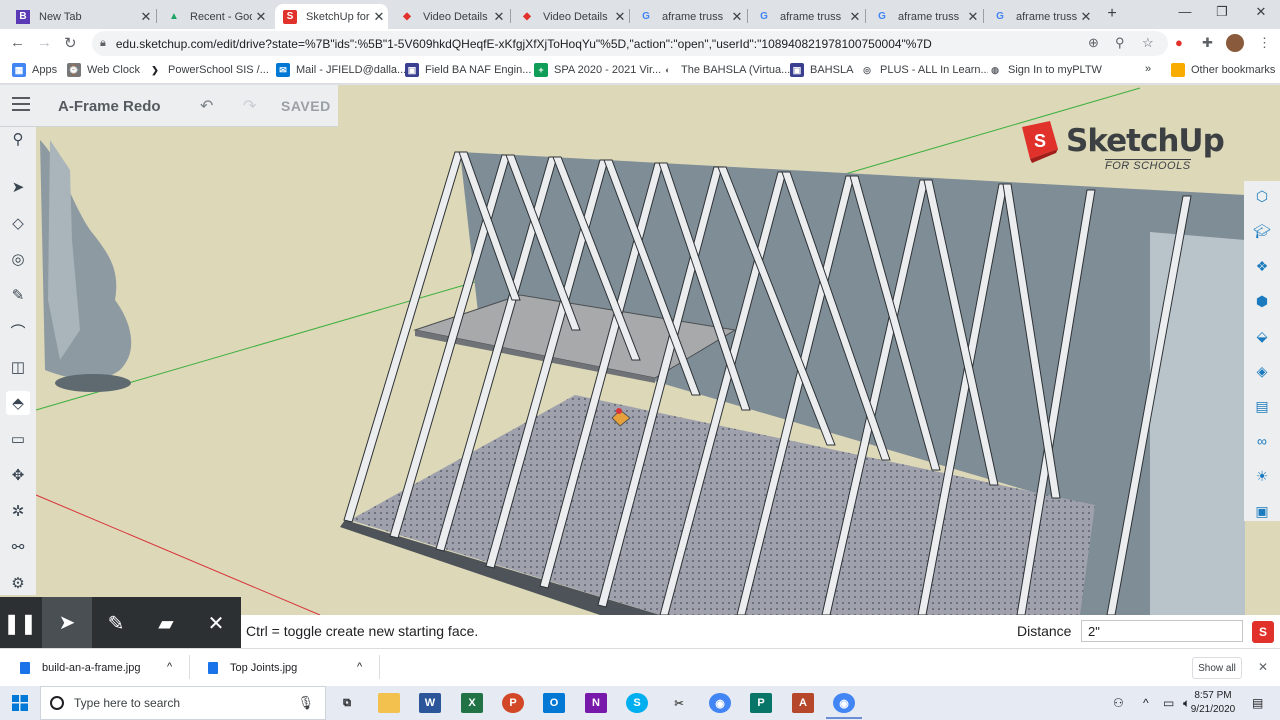  What do you see at coordinates (1185, 11) in the screenshot?
I see `minimize-icon: —` at bounding box center [1185, 11].